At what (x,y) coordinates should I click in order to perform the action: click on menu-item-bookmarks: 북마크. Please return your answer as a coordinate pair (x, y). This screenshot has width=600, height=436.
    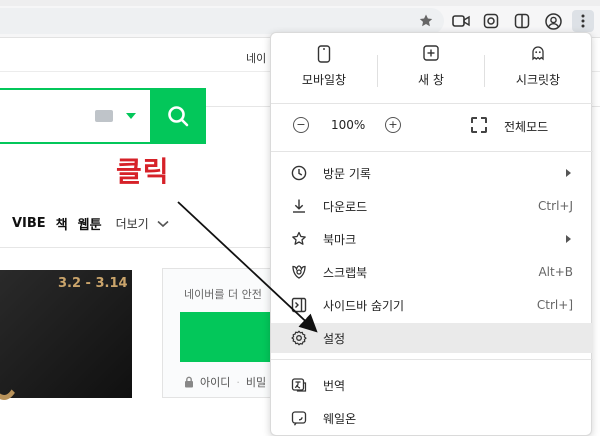
    Looking at the image, I should click on (432, 239).